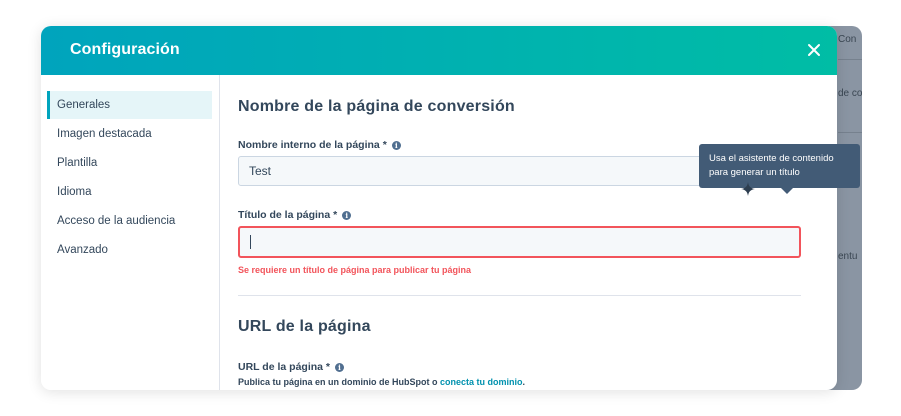 Image resolution: width=901 pixels, height=416 pixels. Describe the element at coordinates (312, 145) in the screenshot. I see `internal-name-label-text: Nombre interno de la página *` at that location.